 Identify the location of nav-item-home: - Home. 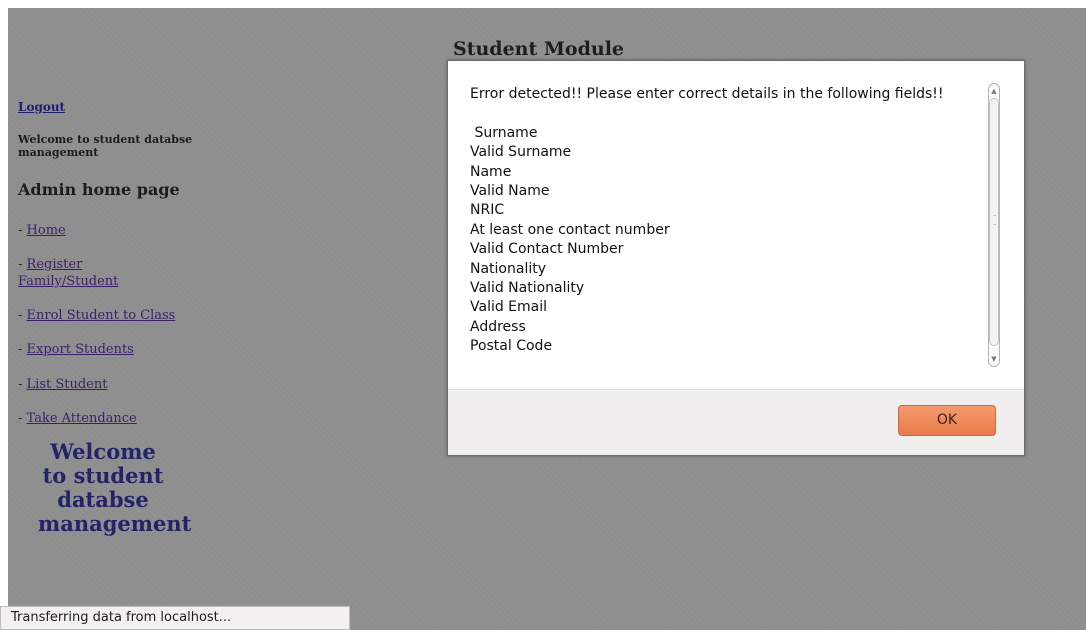
(108, 230).